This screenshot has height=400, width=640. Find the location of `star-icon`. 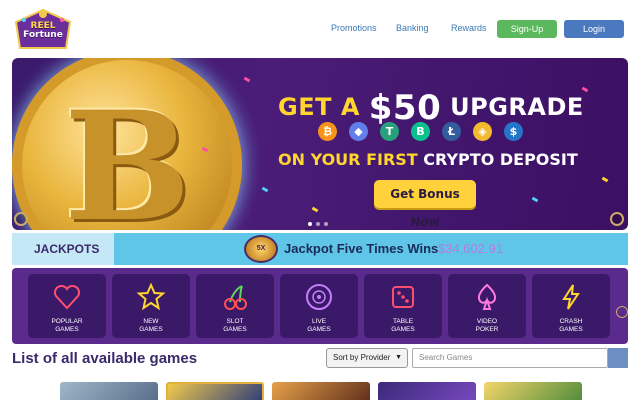

star-icon is located at coordinates (151, 296).